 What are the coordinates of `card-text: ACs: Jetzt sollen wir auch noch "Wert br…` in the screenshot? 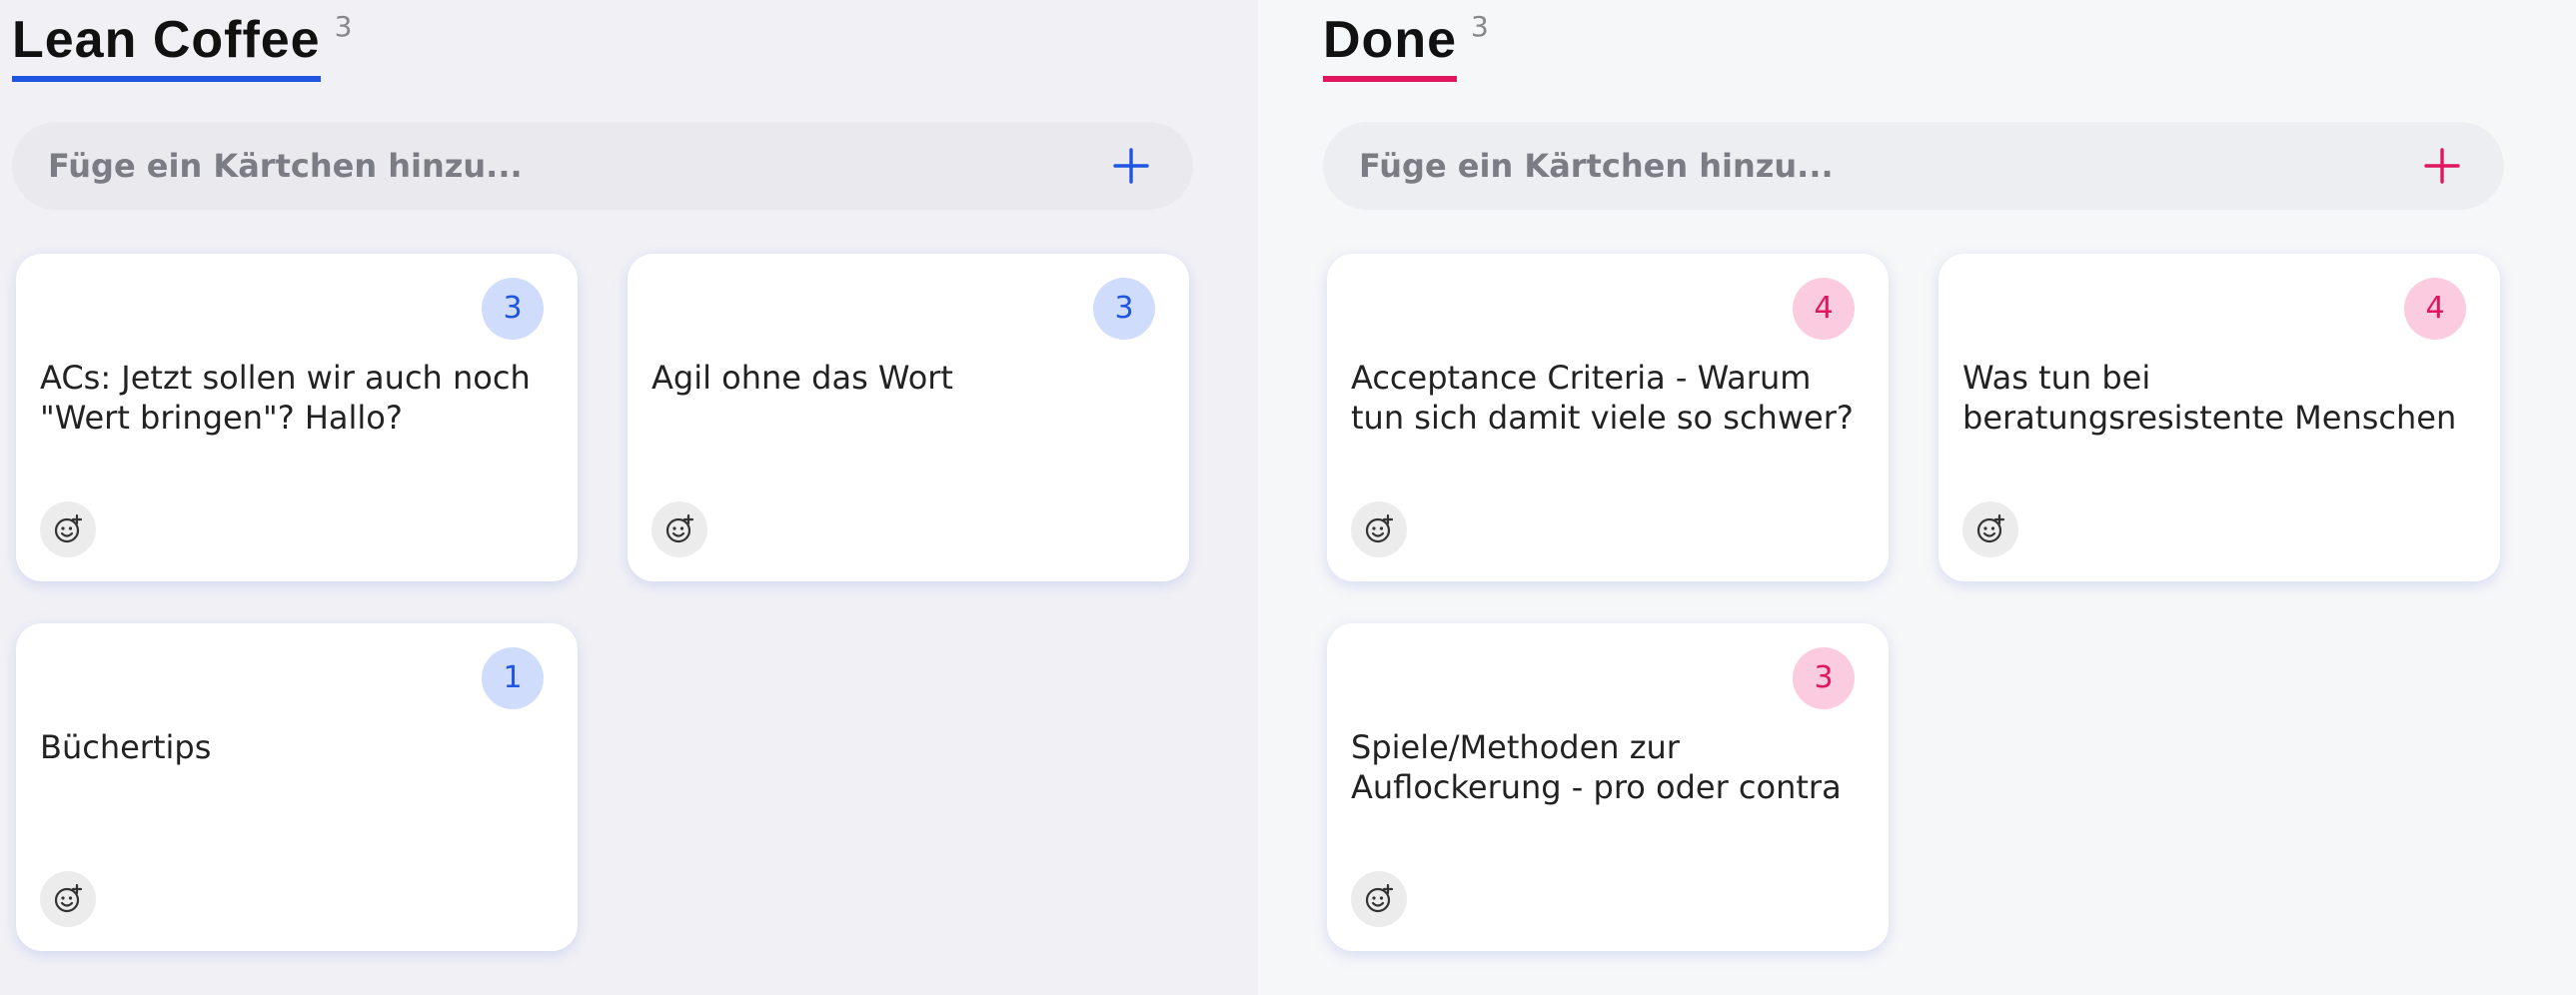 It's located at (285, 398).